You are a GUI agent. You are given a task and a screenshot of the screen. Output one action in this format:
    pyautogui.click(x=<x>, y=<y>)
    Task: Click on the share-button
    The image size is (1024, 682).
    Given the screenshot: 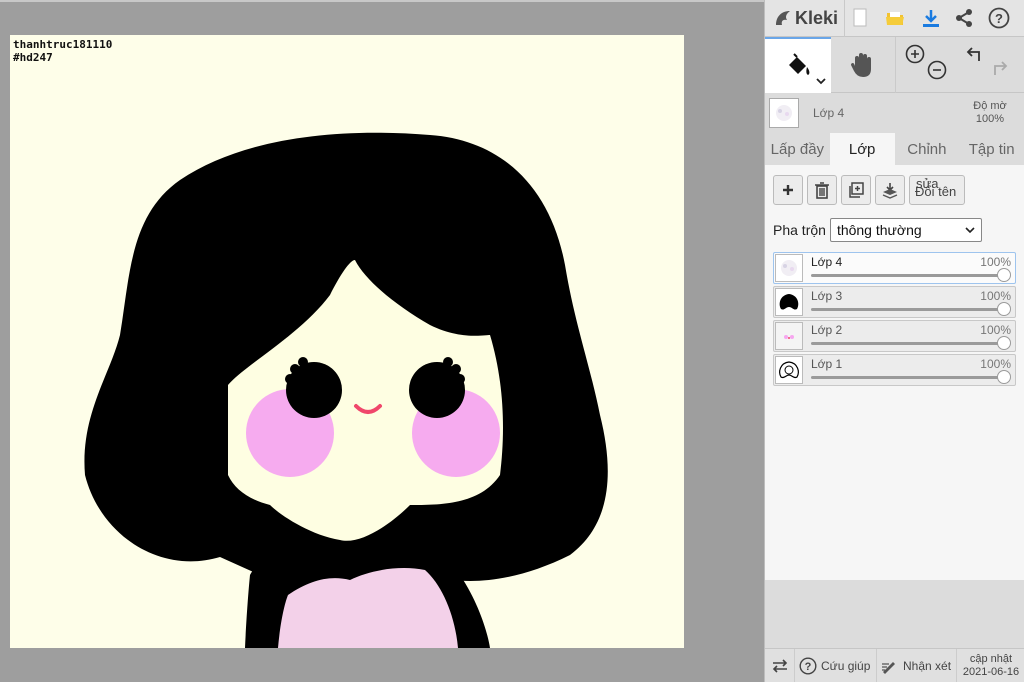 What is the action you would take?
    pyautogui.click(x=964, y=18)
    